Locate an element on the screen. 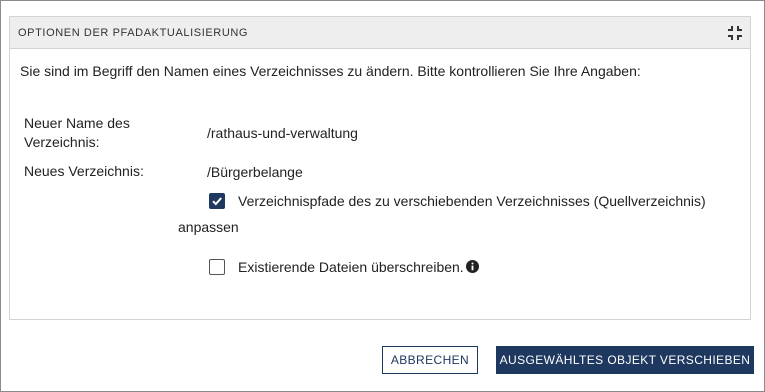 This screenshot has height=392, width=765. panel-title: OPTIONEN DER PFADAKTUALISIERUNG is located at coordinates (133, 32).